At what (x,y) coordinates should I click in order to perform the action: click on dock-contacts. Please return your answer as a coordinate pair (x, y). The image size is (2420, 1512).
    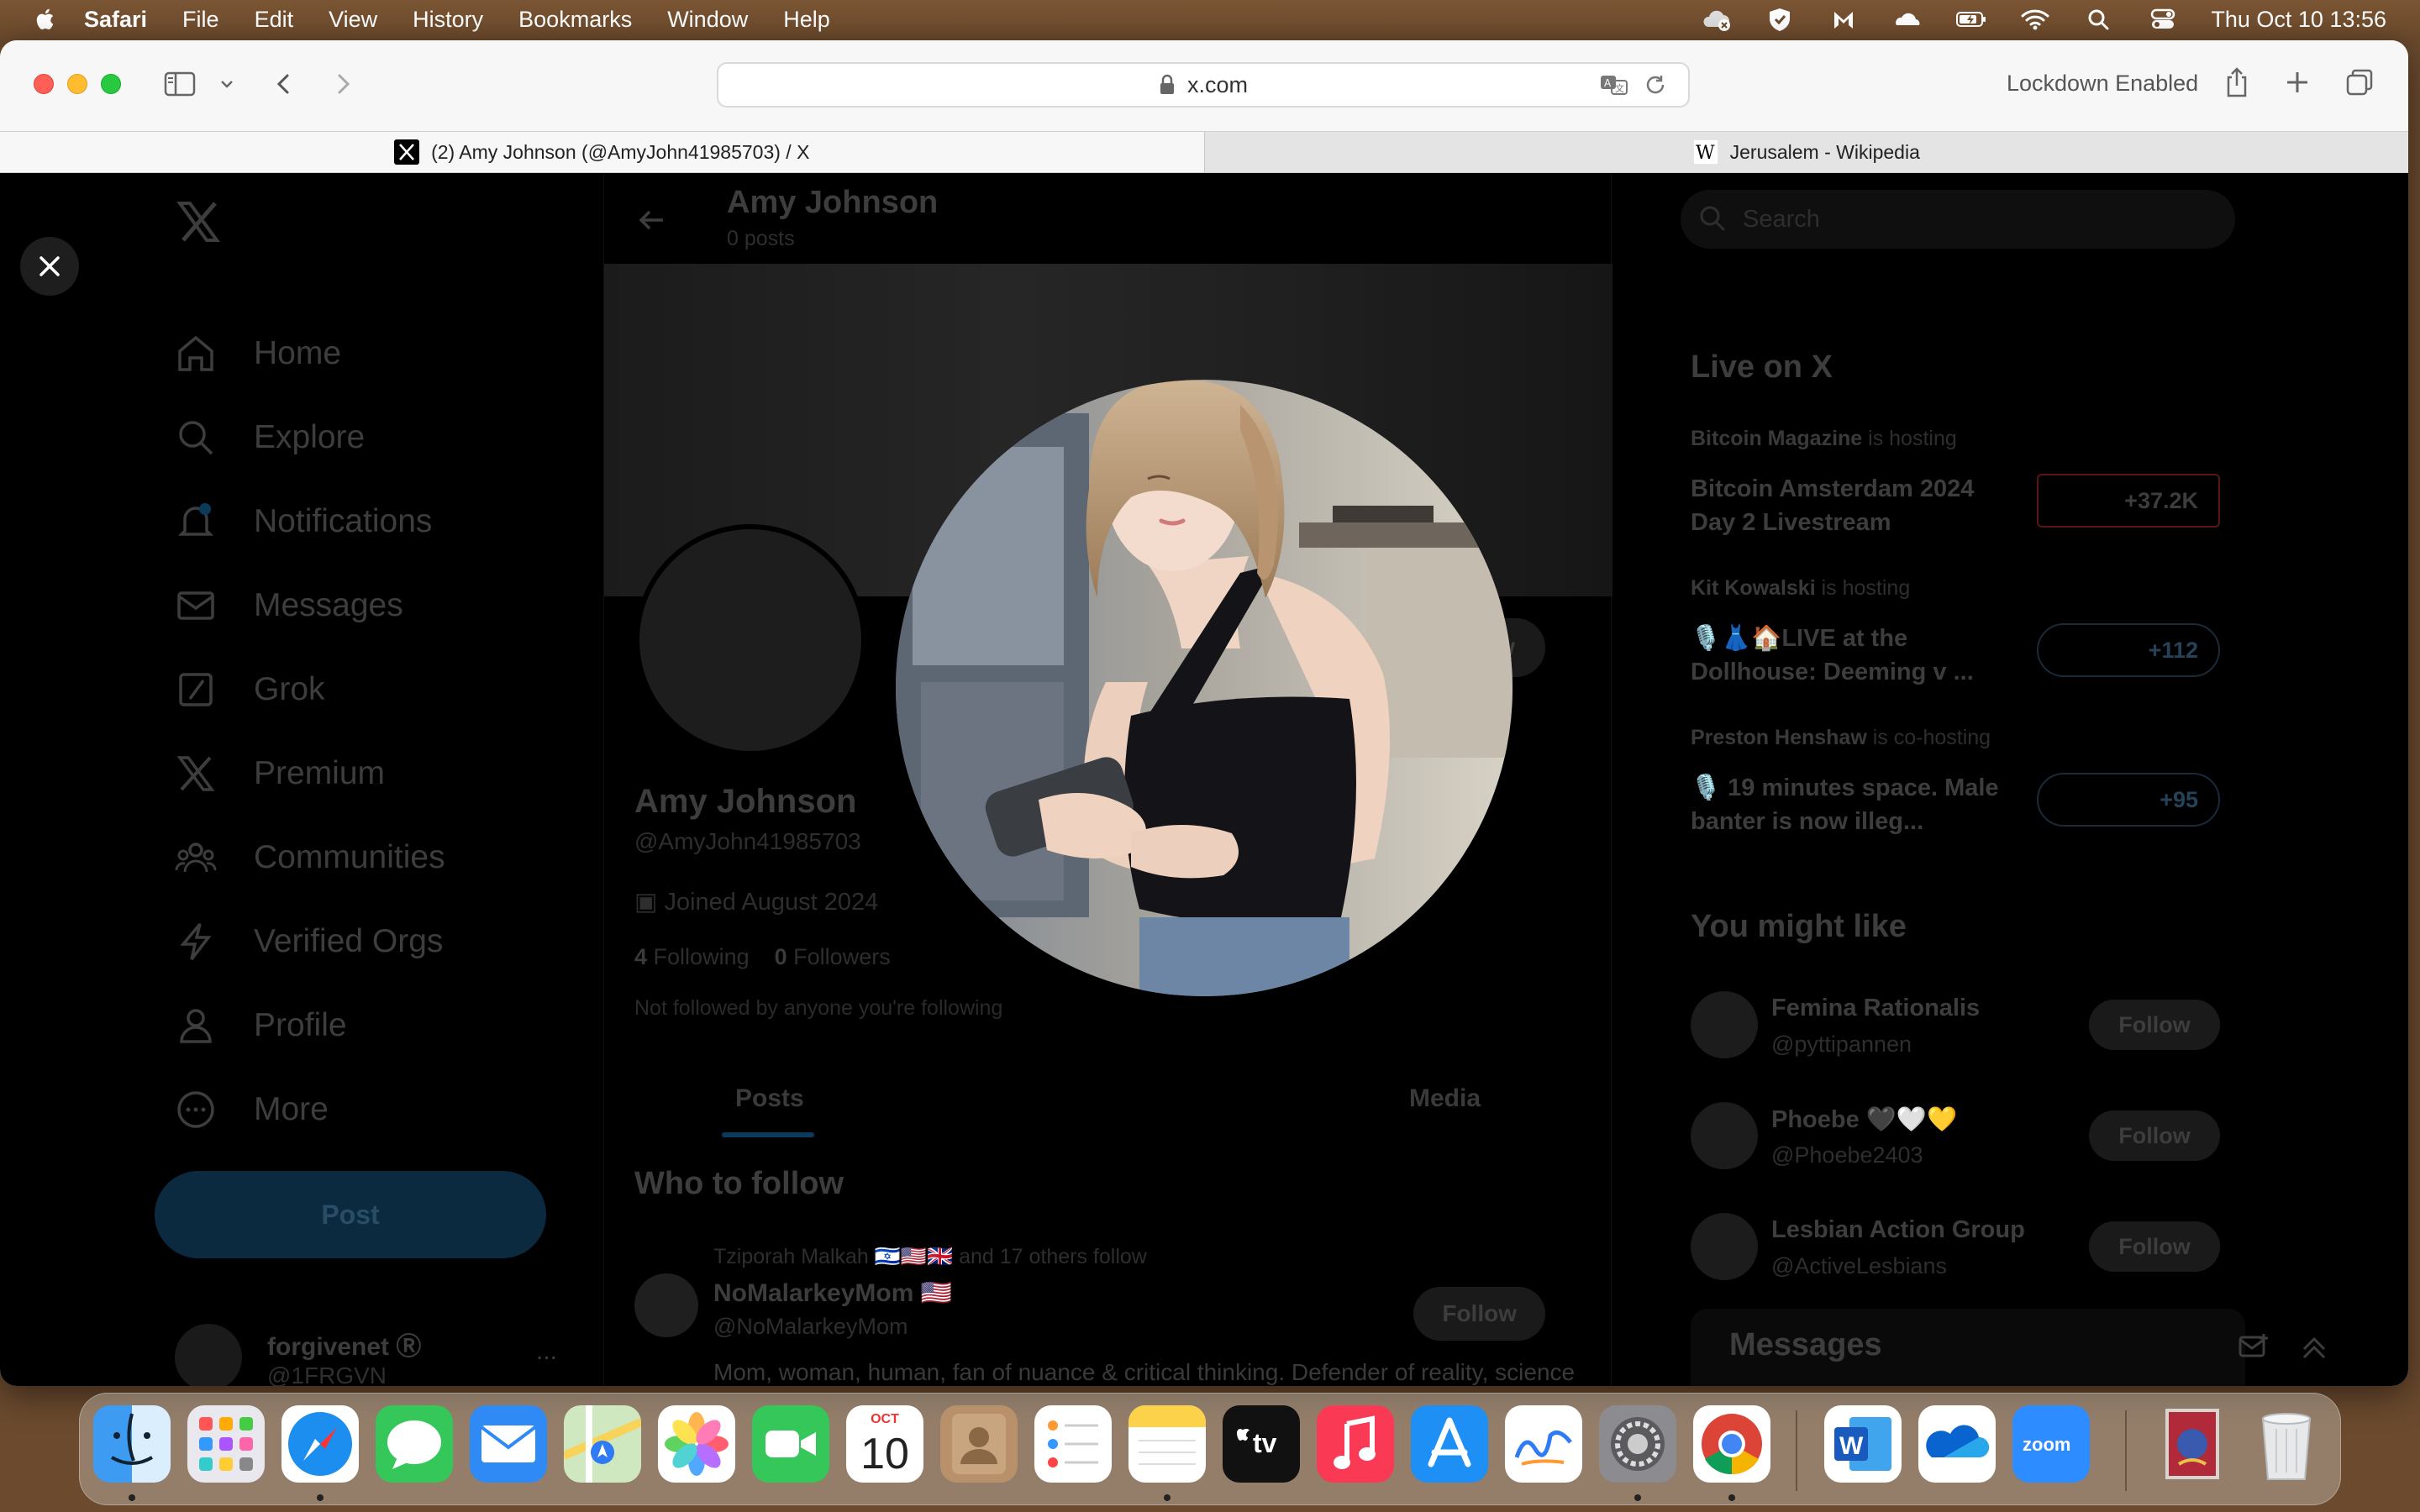
    Looking at the image, I should click on (979, 1444).